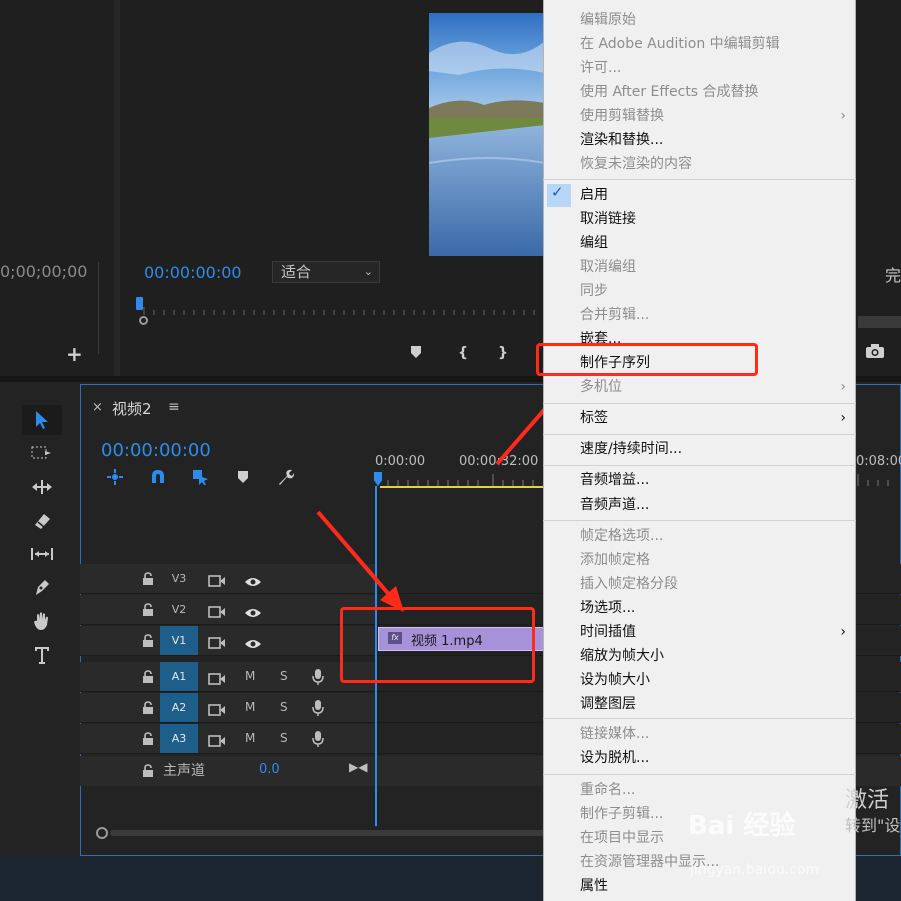 Image resolution: width=901 pixels, height=901 pixels. I want to click on slip-tool, so click(42, 554).